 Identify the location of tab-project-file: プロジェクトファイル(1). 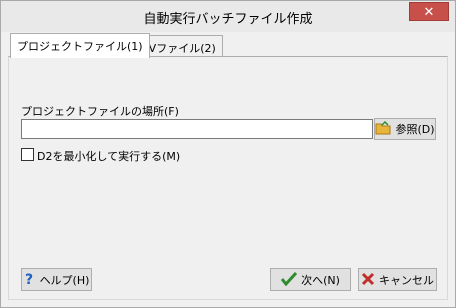
(80, 45).